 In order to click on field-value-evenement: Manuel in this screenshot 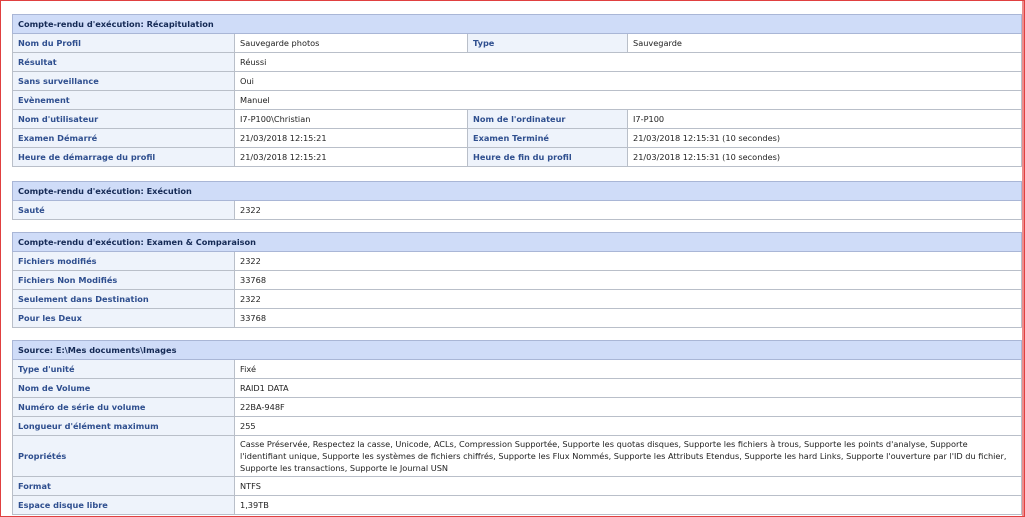, I will do `click(628, 100)`.